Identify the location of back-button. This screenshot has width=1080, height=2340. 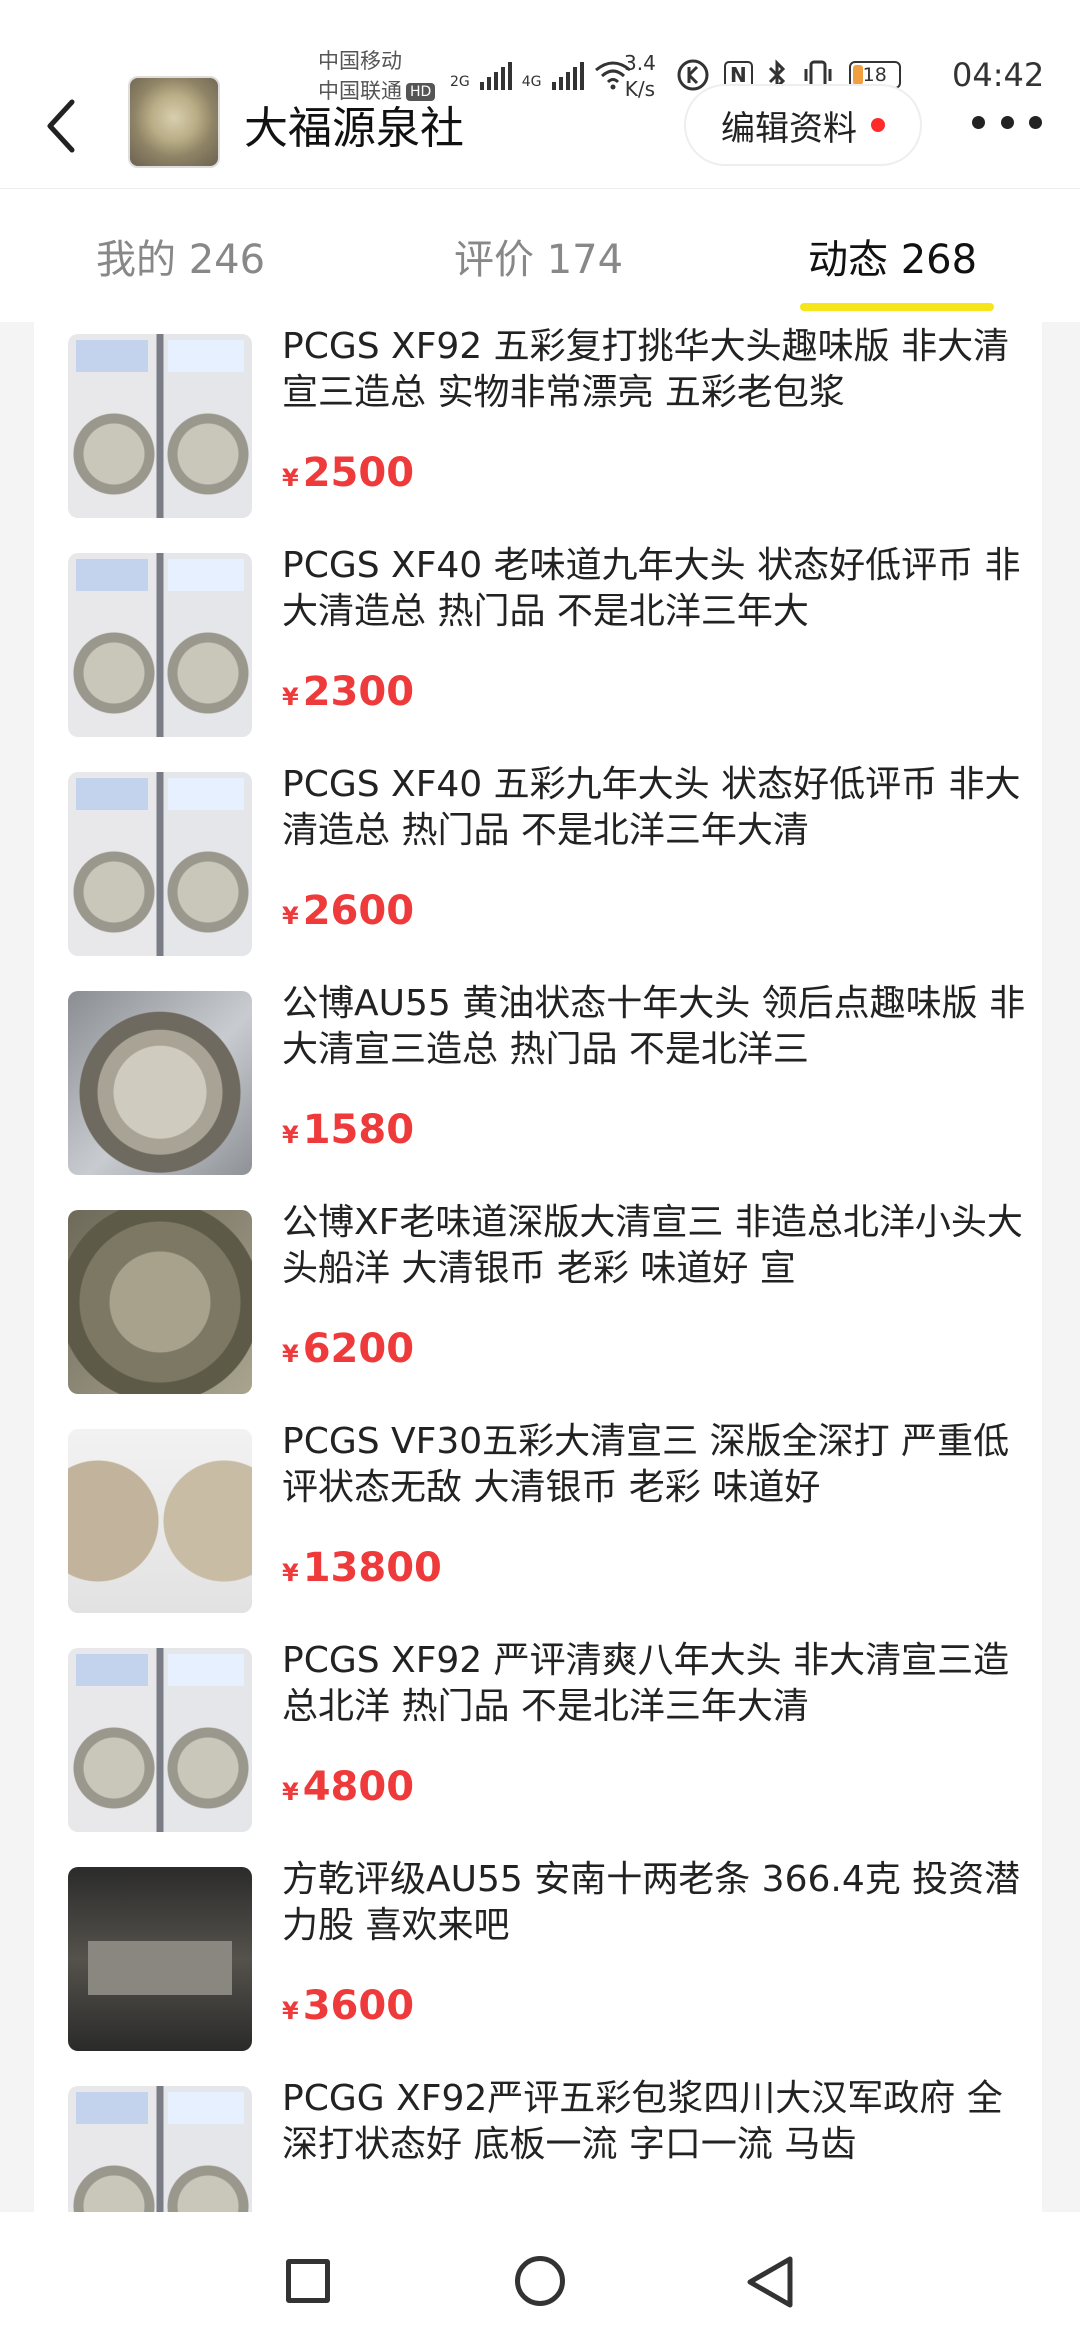
(61, 126).